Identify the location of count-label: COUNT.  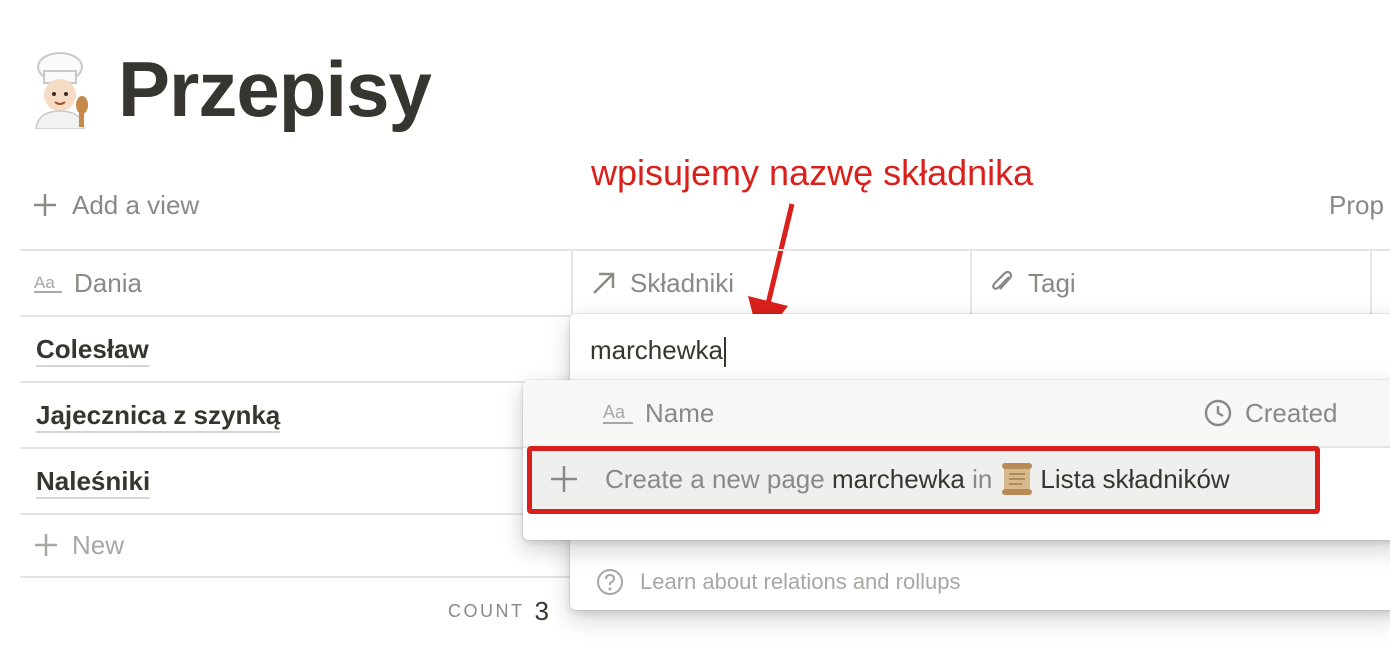
(486, 610).